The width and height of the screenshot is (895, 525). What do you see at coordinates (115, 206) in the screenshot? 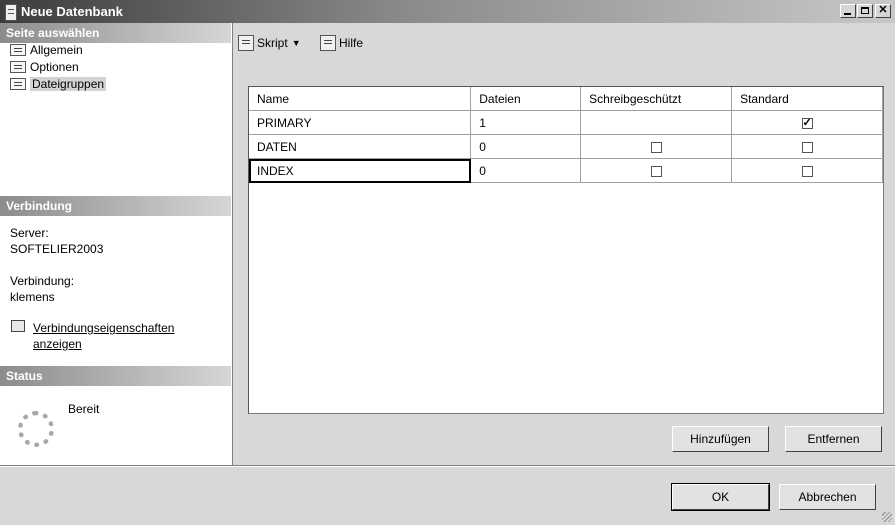
I see `connection-header: Verbindung` at bounding box center [115, 206].